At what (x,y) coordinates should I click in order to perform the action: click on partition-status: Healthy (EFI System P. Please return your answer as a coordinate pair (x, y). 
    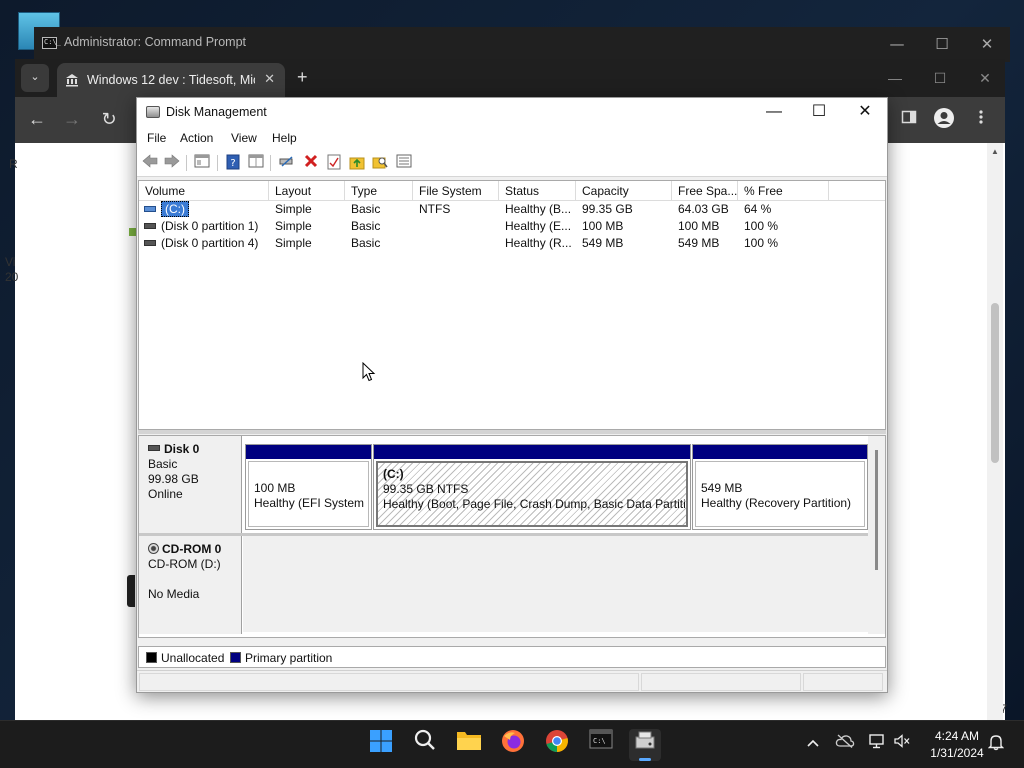
    Looking at the image, I should click on (311, 503).